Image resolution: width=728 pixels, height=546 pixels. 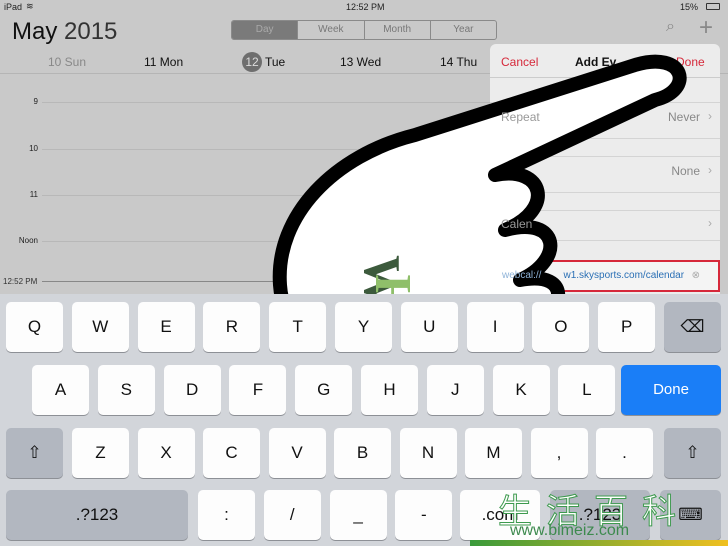 What do you see at coordinates (692, 453) in the screenshot?
I see `shift-key-right: ⇧` at bounding box center [692, 453].